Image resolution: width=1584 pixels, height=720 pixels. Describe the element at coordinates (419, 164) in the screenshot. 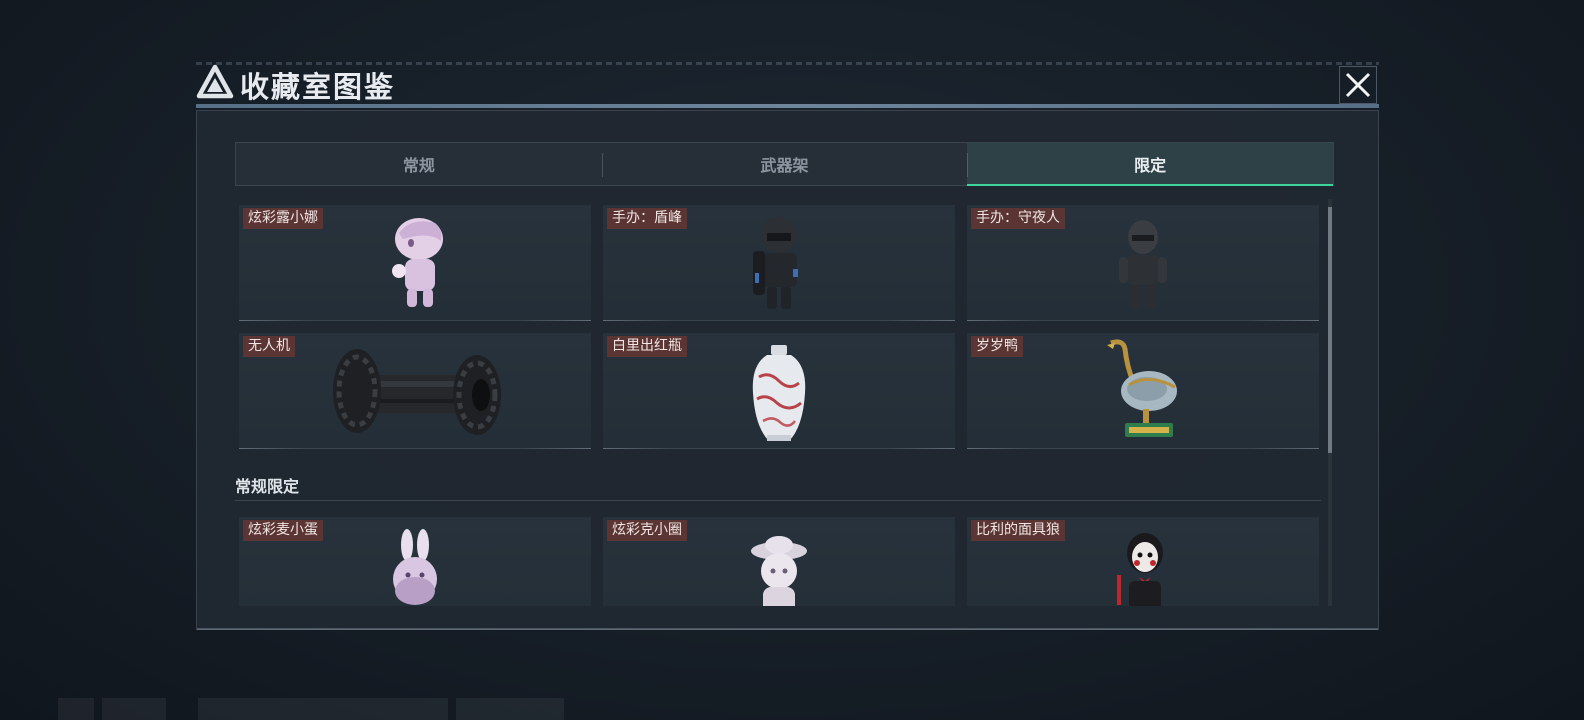

I see `tab-regular: 常规` at that location.